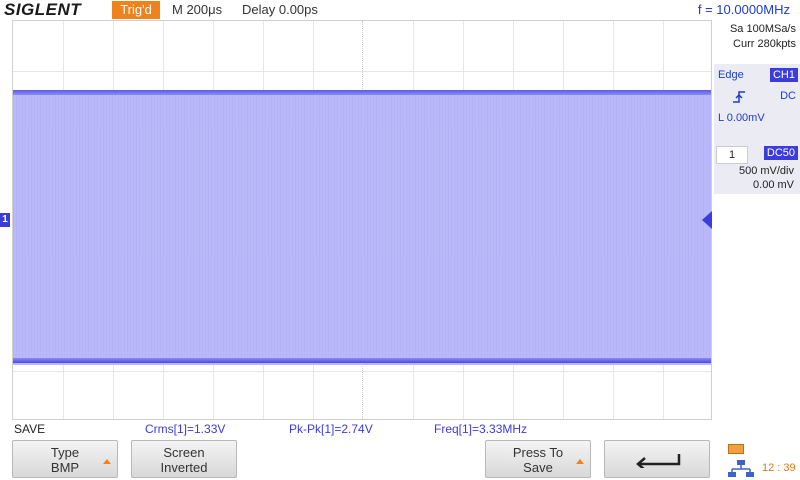  Describe the element at coordinates (197, 10) in the screenshot. I see `timebase-readout: M 200μs` at that location.